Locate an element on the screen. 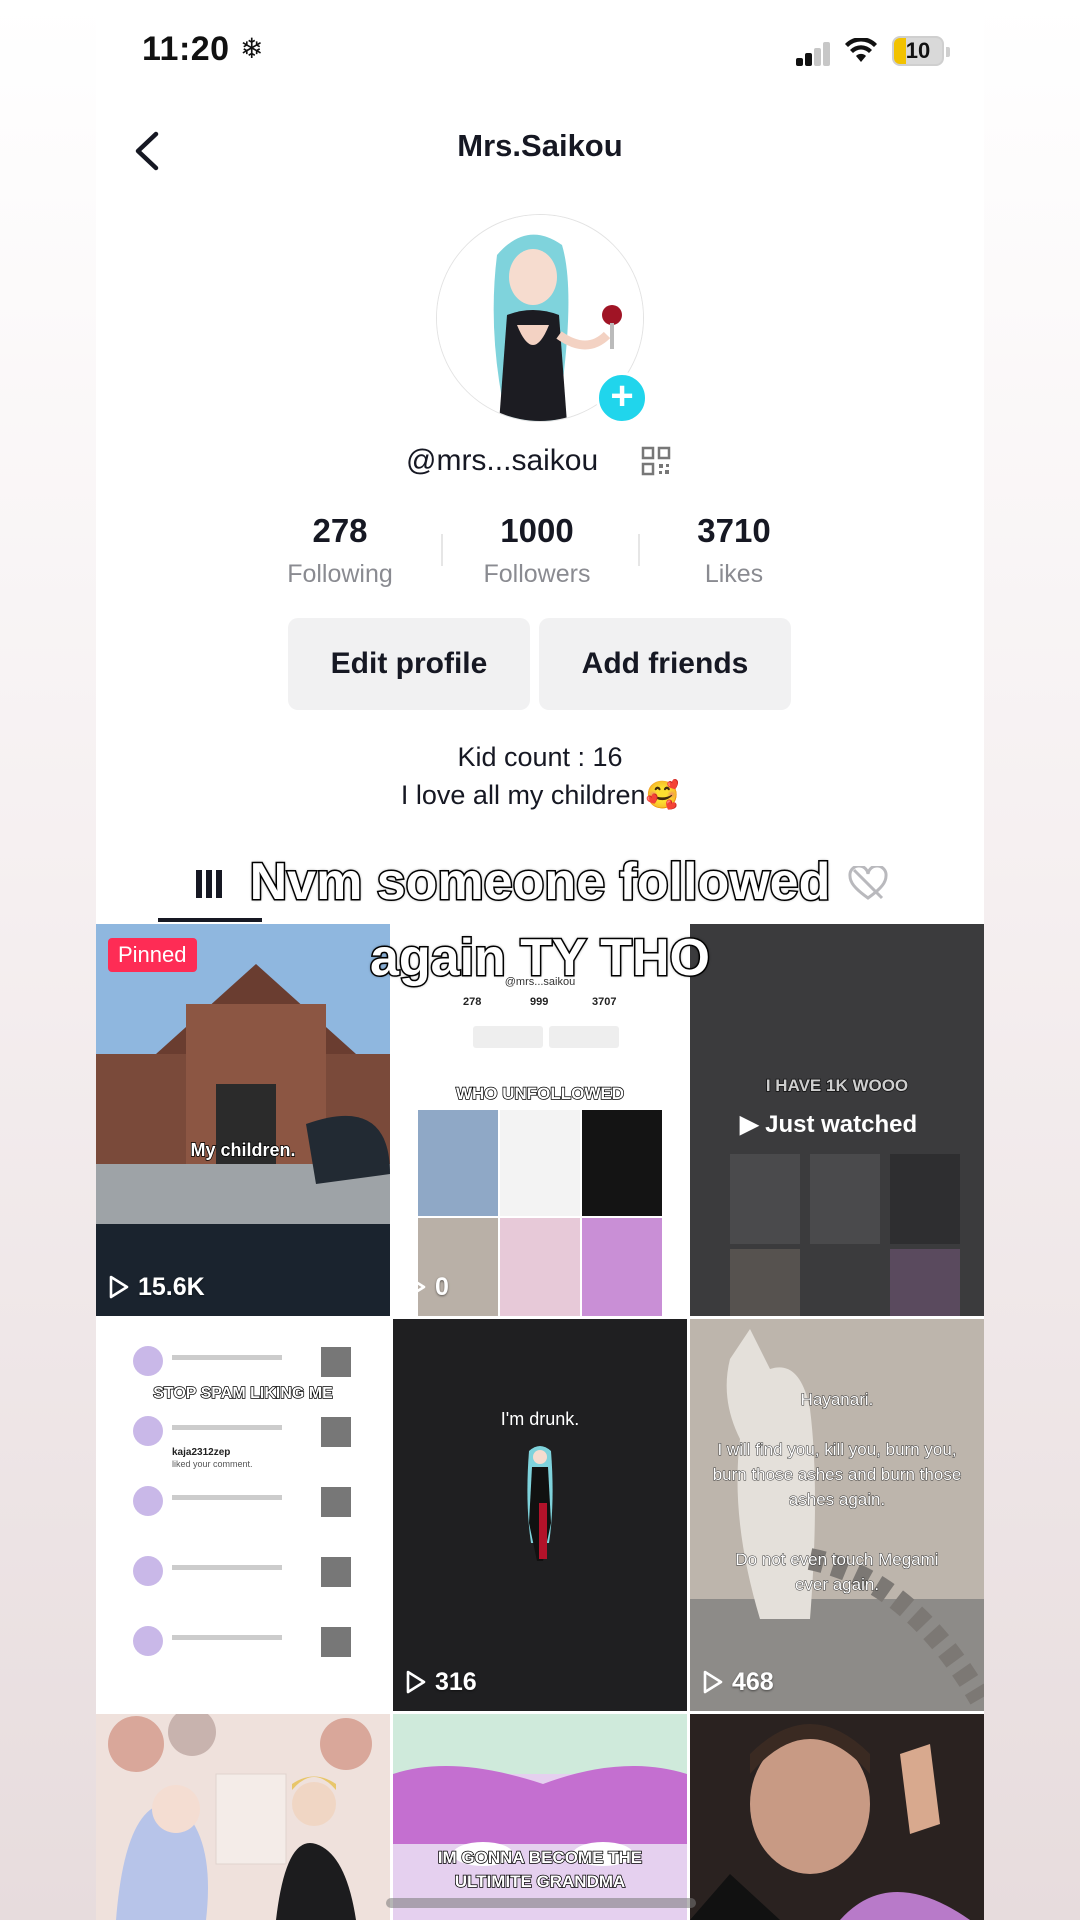 Image resolution: width=1080 pixels, height=1920 pixels. just-watched-label: ▶ Just watched is located at coordinates (829, 1124).